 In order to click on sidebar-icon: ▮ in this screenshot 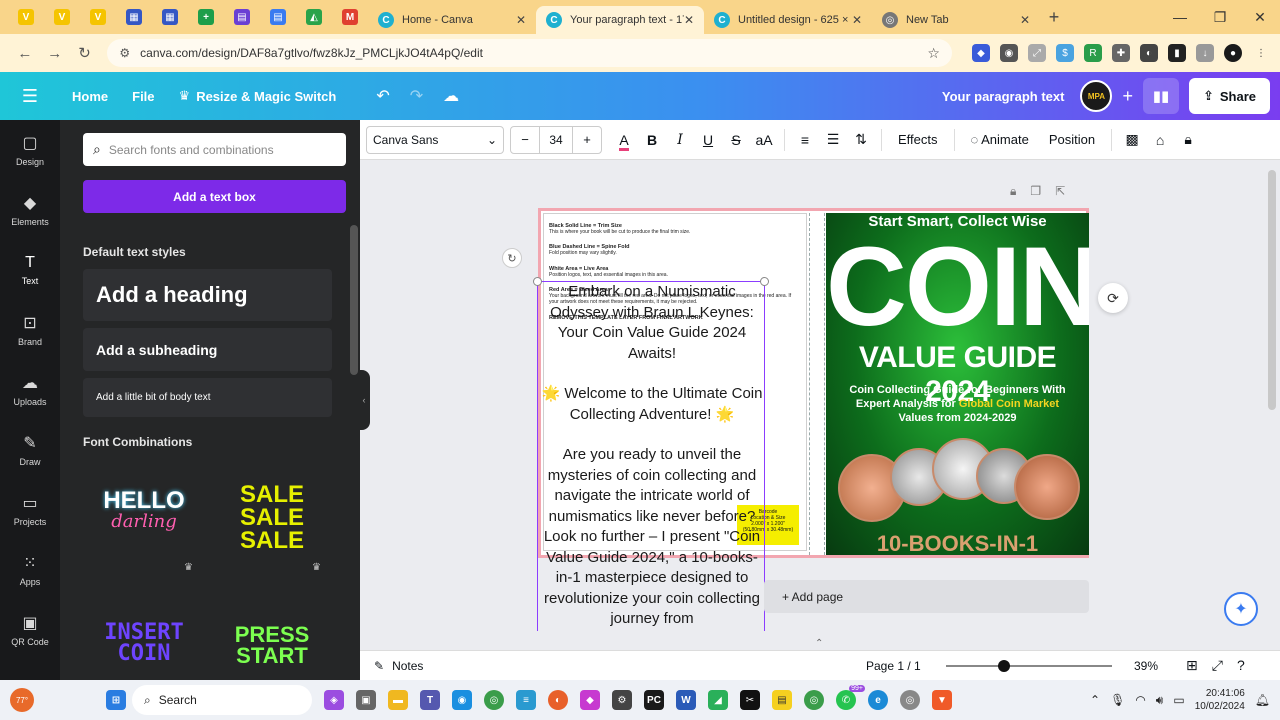, I will do `click(1176, 53)`.